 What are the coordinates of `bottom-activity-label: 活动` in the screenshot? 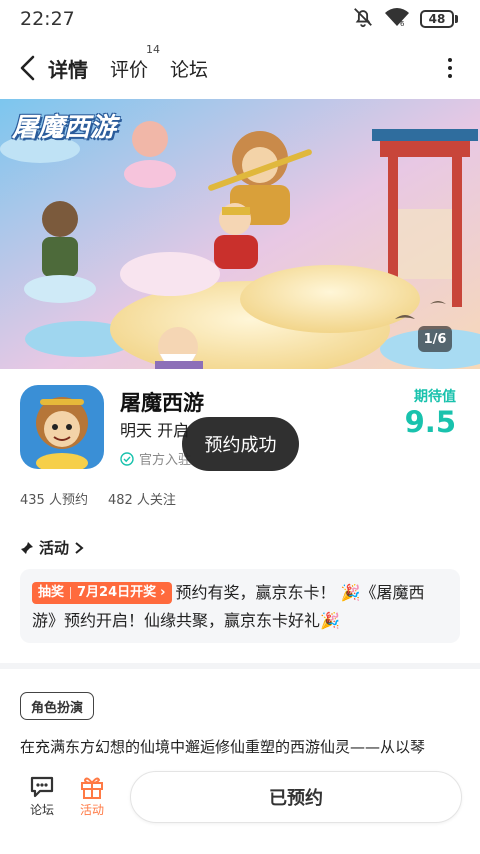 It's located at (91, 810).